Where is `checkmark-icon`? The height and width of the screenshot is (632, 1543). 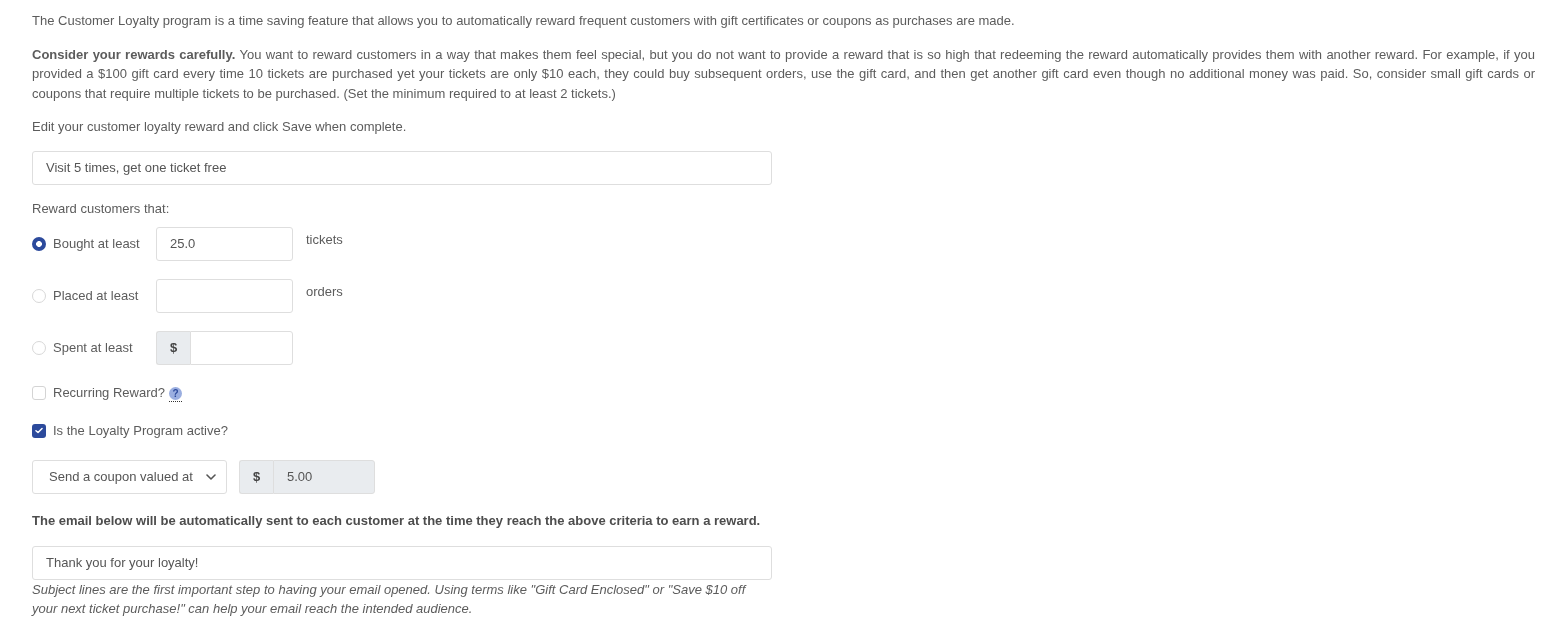
checkmark-icon is located at coordinates (39, 430).